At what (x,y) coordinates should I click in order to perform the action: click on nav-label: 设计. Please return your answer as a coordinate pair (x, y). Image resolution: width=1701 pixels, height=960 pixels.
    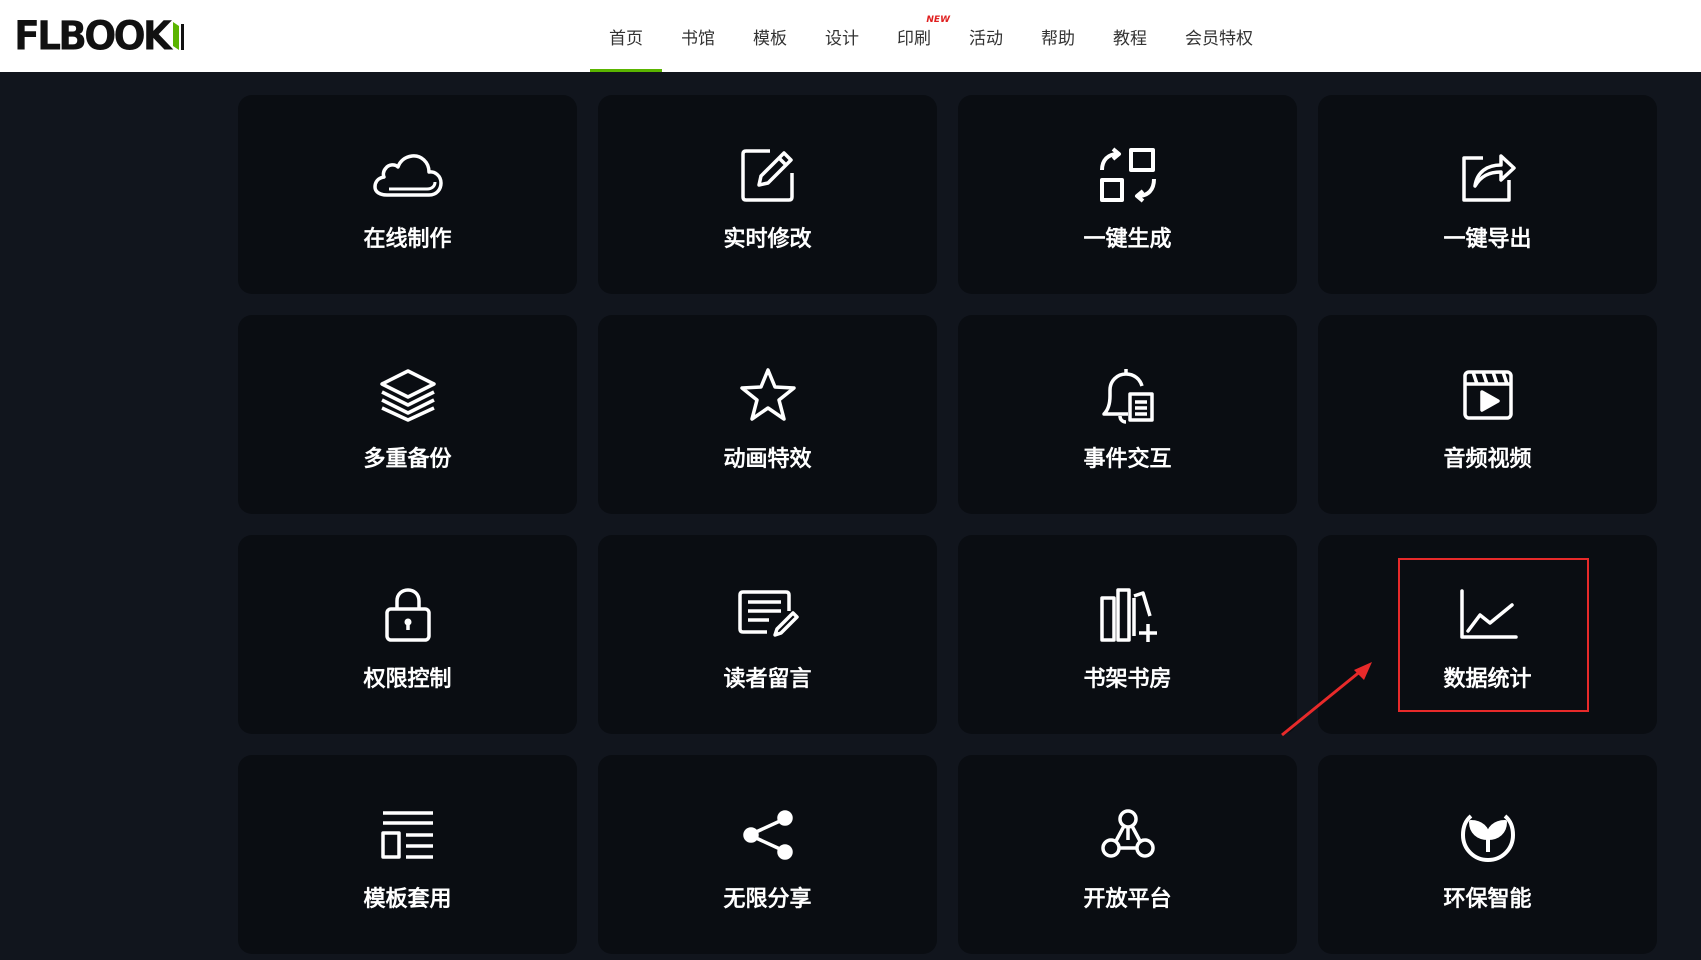
    Looking at the image, I should click on (842, 38).